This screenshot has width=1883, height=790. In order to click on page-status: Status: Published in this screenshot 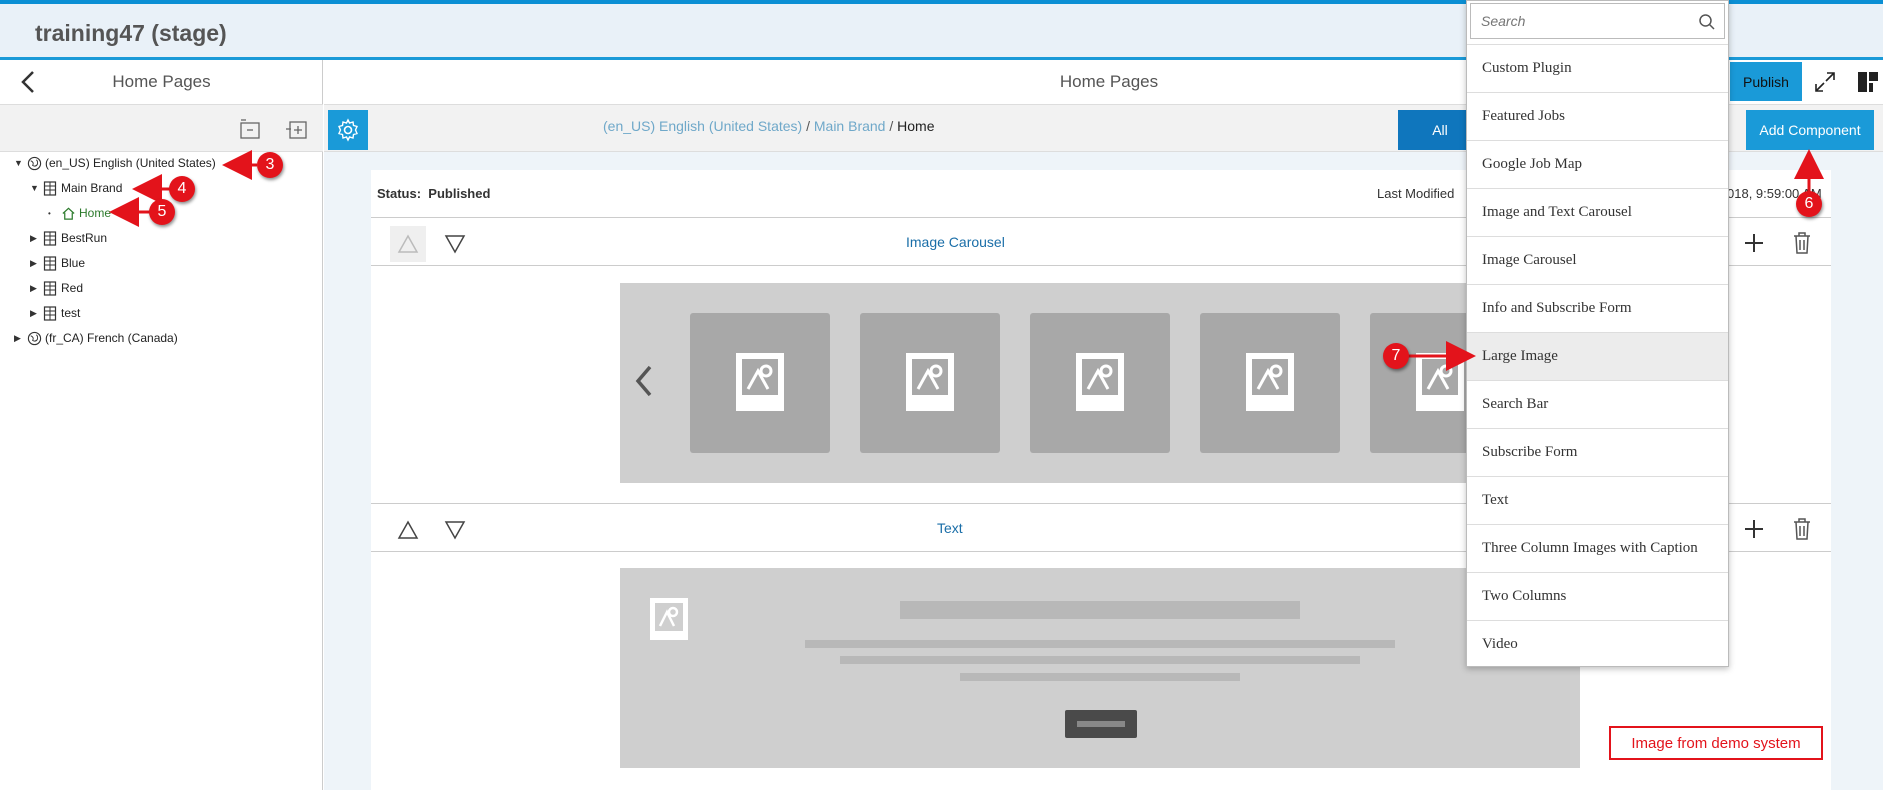, I will do `click(434, 193)`.